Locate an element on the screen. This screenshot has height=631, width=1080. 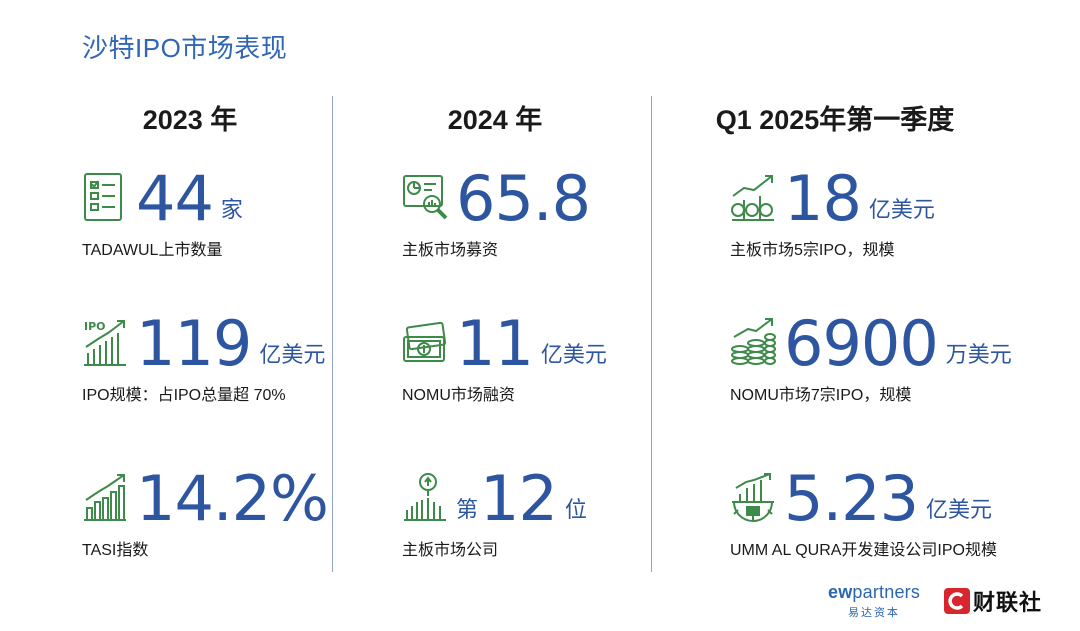
stat-q1-umm-al-qura: 5.23 亿美元 UMM AL QURA开发建设公司IPO规模 is located at coordinates (863, 511).